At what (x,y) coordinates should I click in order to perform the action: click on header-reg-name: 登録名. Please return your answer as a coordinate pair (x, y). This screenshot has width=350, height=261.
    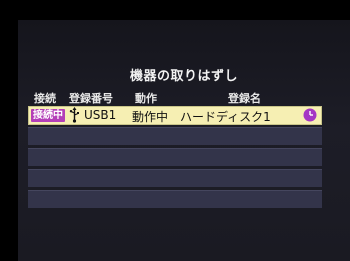
    Looking at the image, I should click on (244, 98).